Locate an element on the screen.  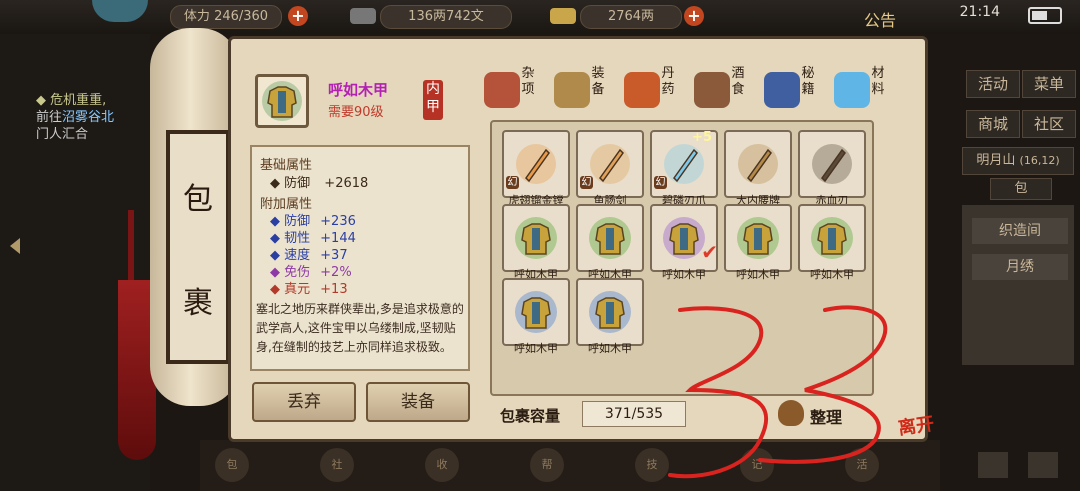
stamina-display: 体力 246/360 is located at coordinates (226, 17).